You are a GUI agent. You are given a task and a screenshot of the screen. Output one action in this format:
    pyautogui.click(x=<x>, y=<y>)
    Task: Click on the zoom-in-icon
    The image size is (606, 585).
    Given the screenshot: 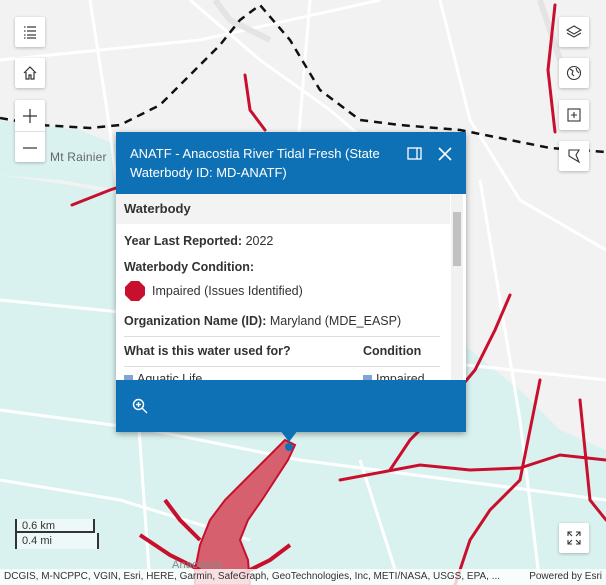 What is the action you would take?
    pyautogui.click(x=30, y=115)
    